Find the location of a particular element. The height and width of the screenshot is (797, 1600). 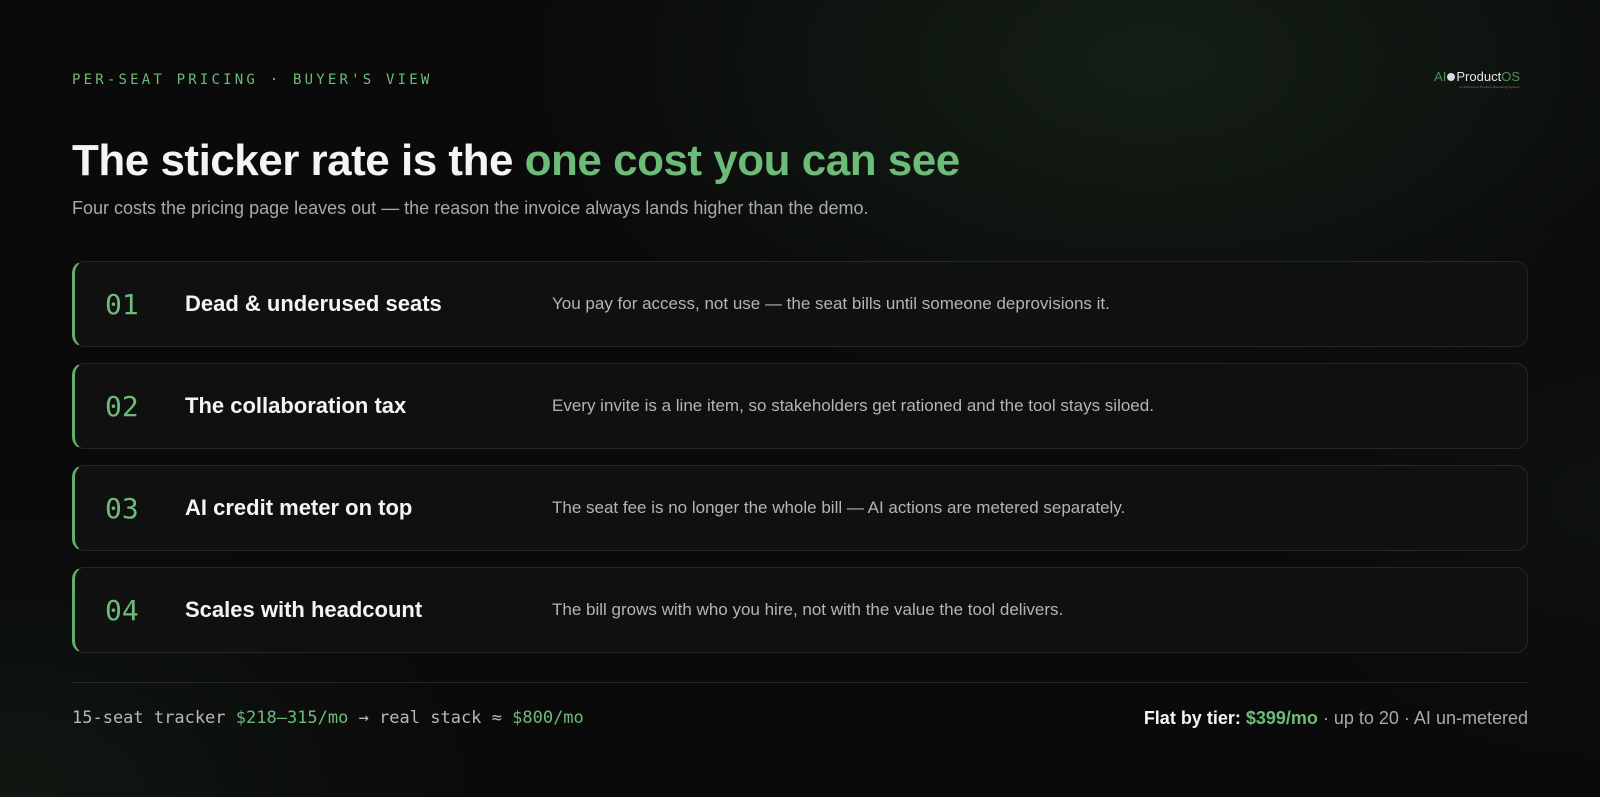

footer-tier-label: Flat by tier: is located at coordinates (1194, 718).